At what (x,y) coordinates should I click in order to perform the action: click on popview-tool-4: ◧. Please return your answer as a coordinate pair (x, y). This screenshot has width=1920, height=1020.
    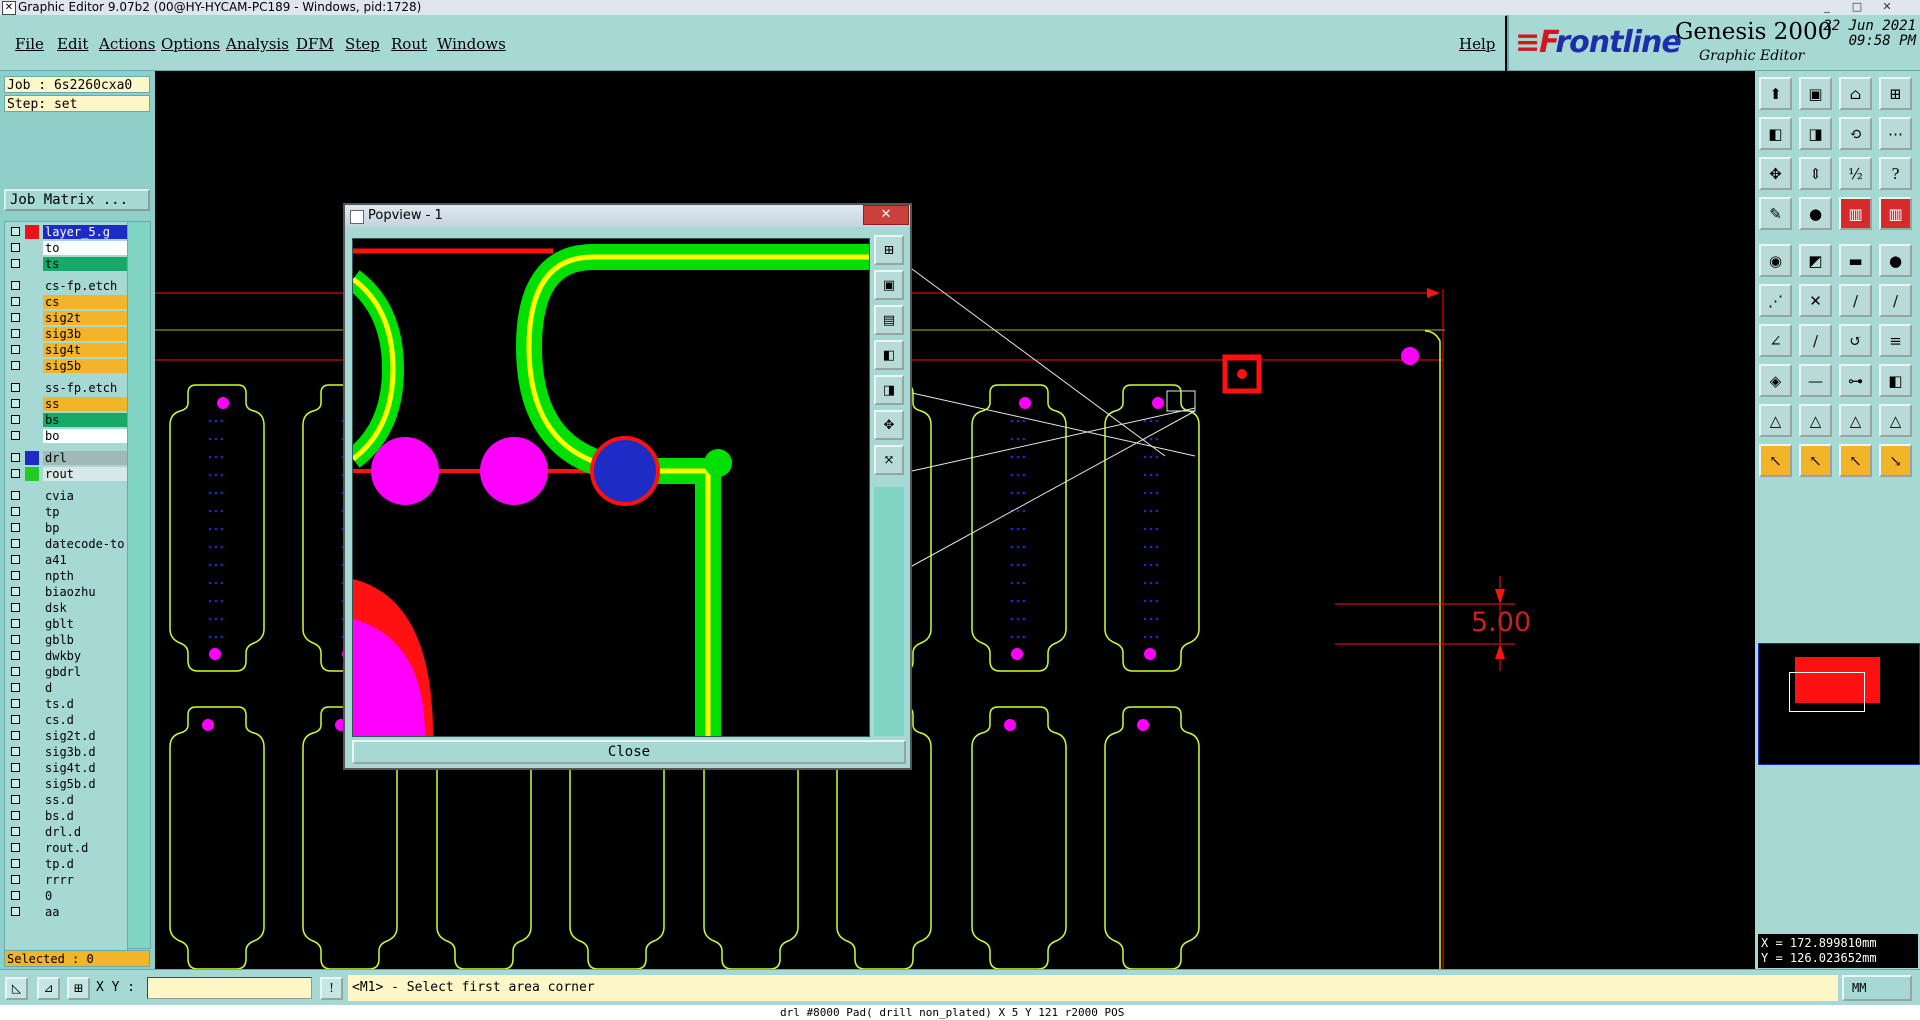
    Looking at the image, I should click on (889, 355).